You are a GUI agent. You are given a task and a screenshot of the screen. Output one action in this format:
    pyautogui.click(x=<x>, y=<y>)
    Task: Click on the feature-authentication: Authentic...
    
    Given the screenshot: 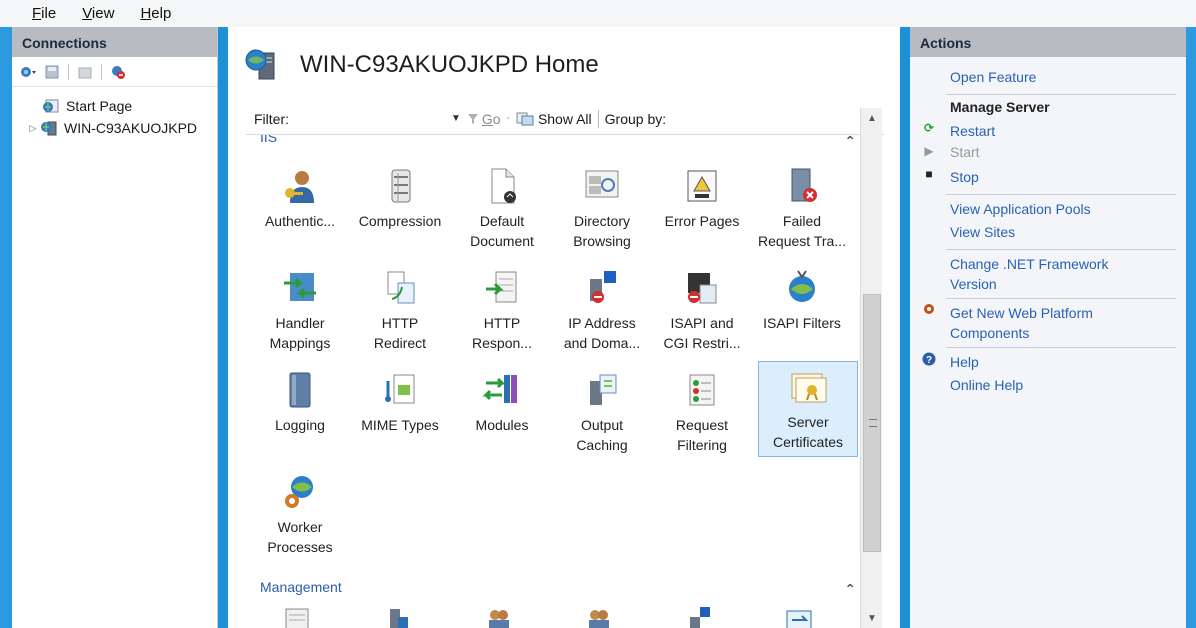 What is the action you would take?
    pyautogui.click(x=300, y=209)
    